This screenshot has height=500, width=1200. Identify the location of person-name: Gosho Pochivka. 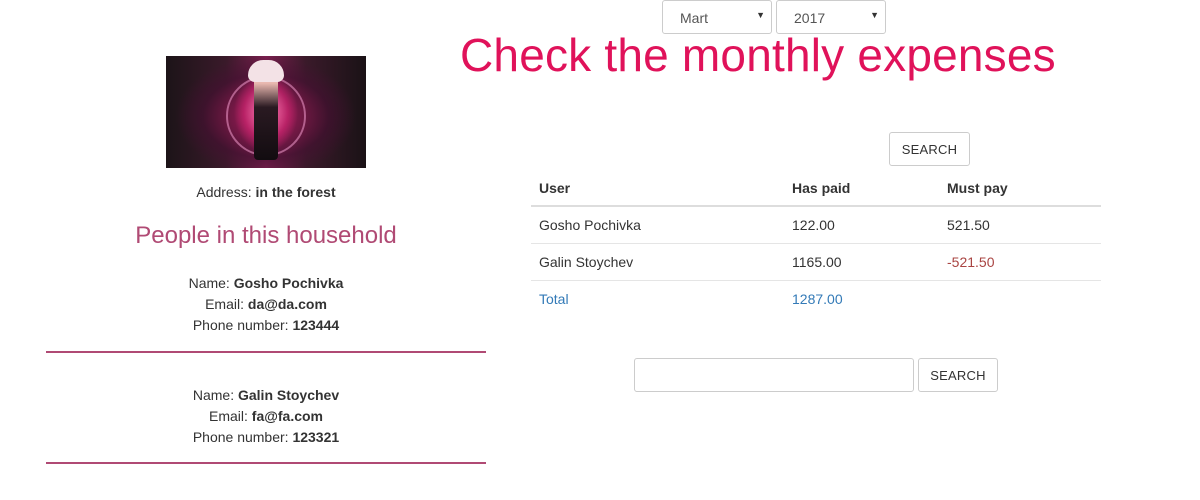
(288, 283).